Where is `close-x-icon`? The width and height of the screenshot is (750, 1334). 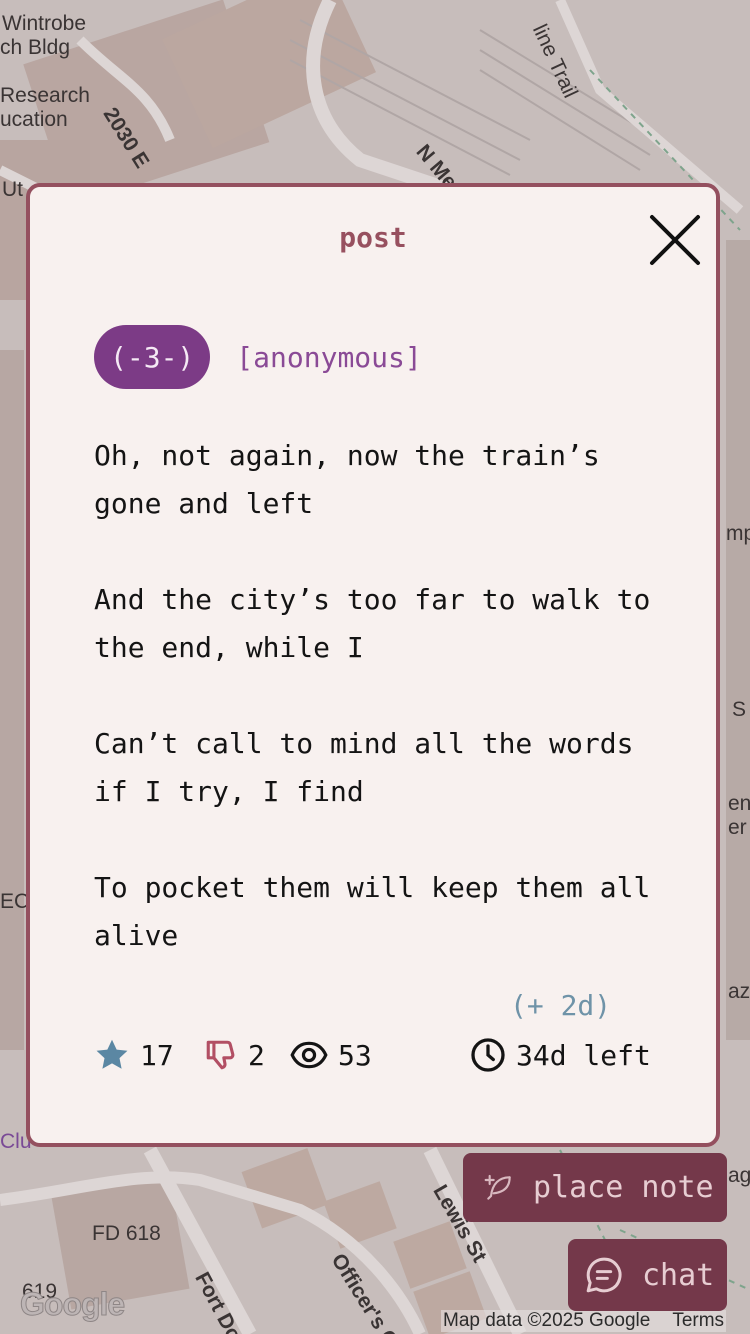
close-x-icon is located at coordinates (675, 240).